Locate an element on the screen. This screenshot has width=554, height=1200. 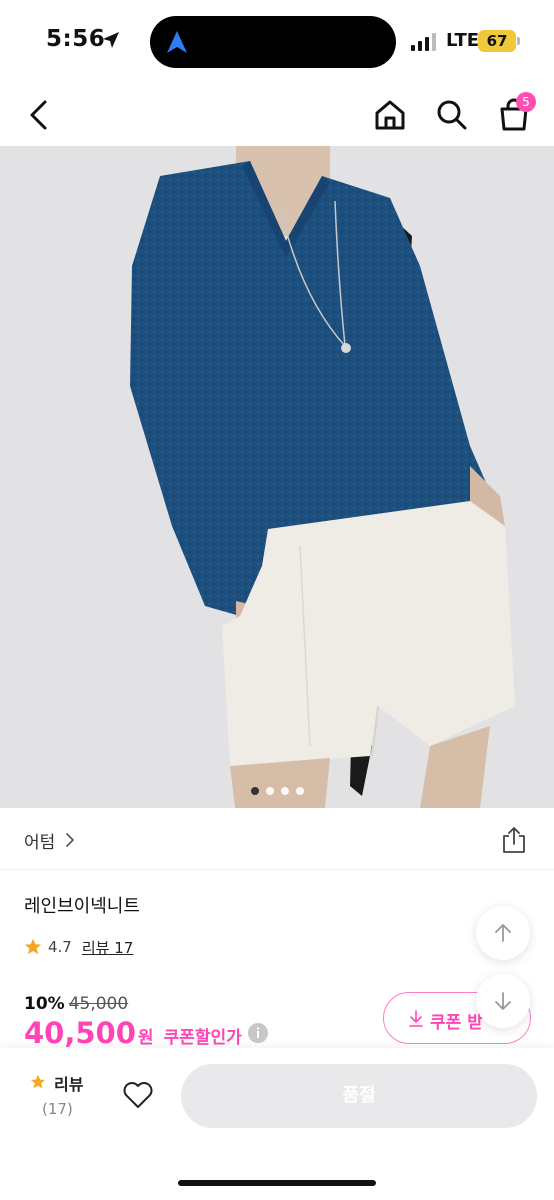
price-row: 40,500 원 쿠폰할인가 is located at coordinates (146, 1033).